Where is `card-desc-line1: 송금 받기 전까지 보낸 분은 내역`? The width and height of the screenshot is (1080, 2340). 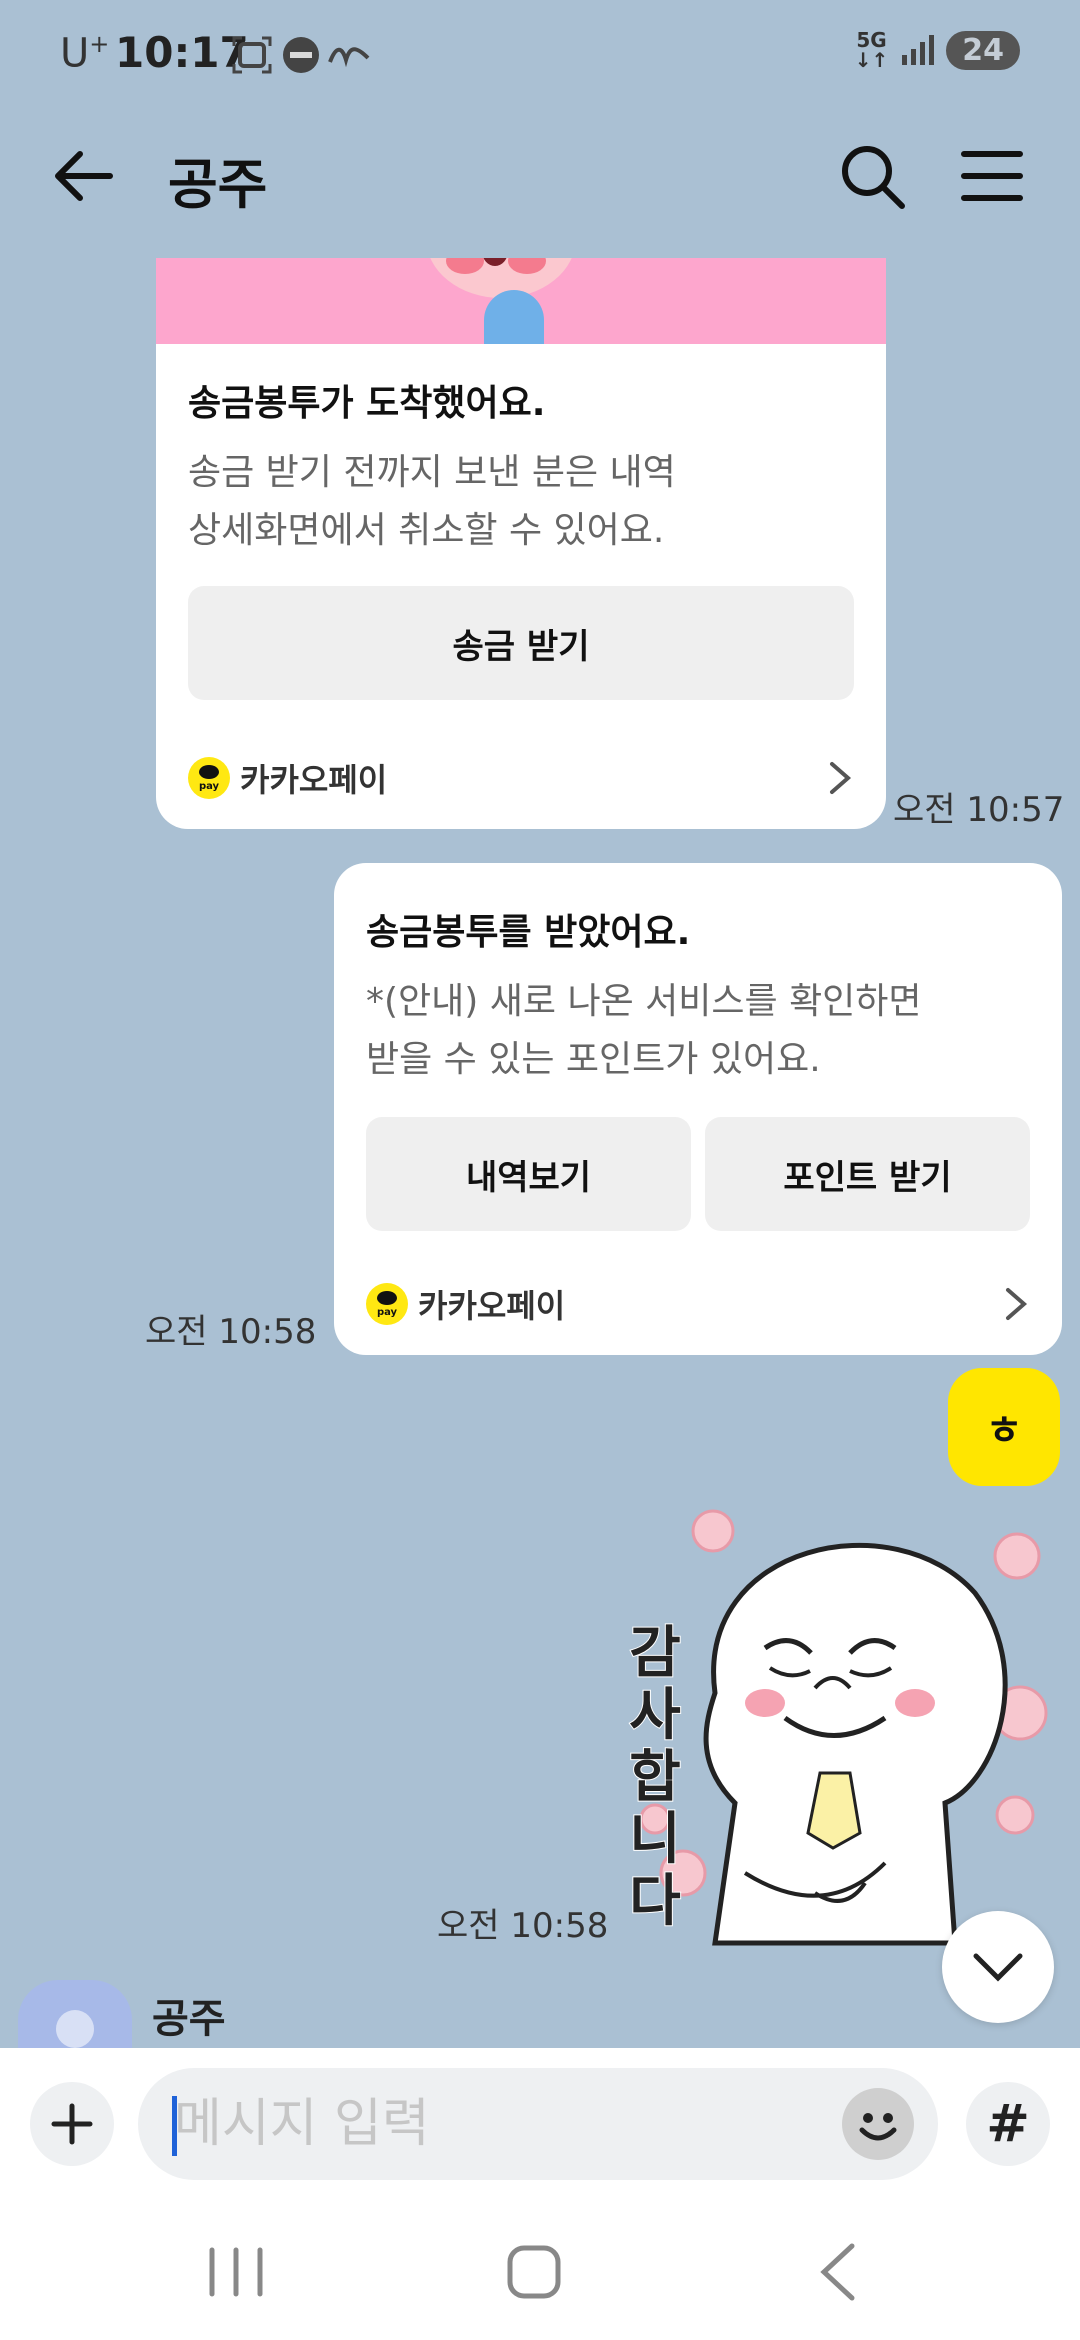 card-desc-line1: 송금 받기 전까지 보낸 분은 내역 is located at coordinates (432, 472).